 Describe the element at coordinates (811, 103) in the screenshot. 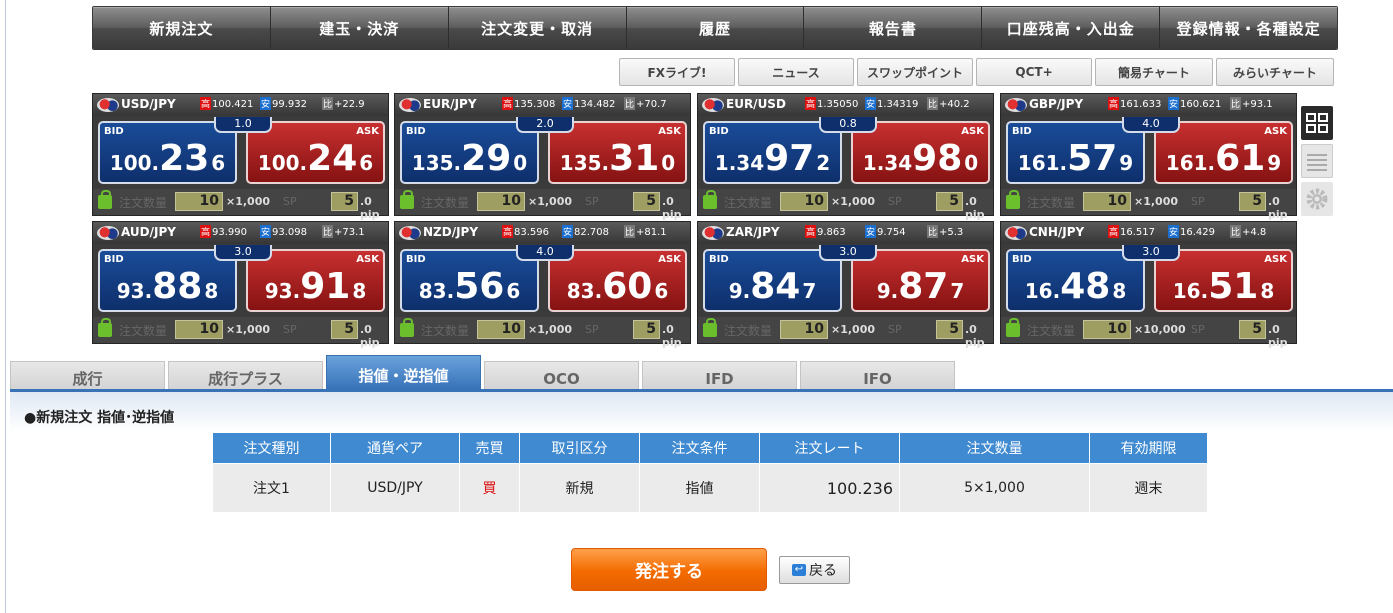

I see `high-tag: 高` at that location.